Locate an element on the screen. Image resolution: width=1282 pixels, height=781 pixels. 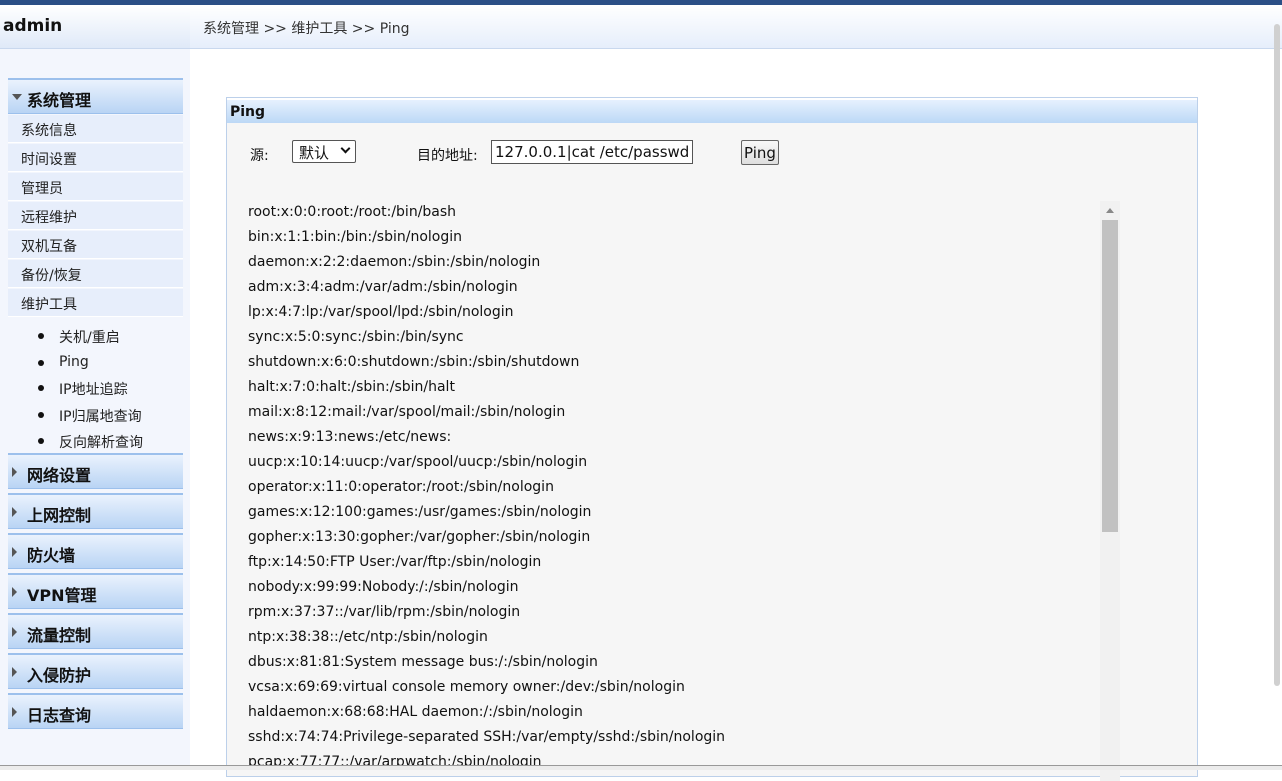
username-label: admin is located at coordinates (33, 26).